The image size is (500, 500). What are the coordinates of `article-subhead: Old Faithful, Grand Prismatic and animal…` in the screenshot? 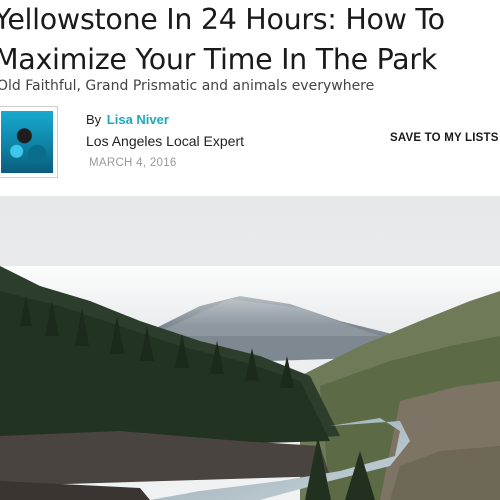 It's located at (187, 86).